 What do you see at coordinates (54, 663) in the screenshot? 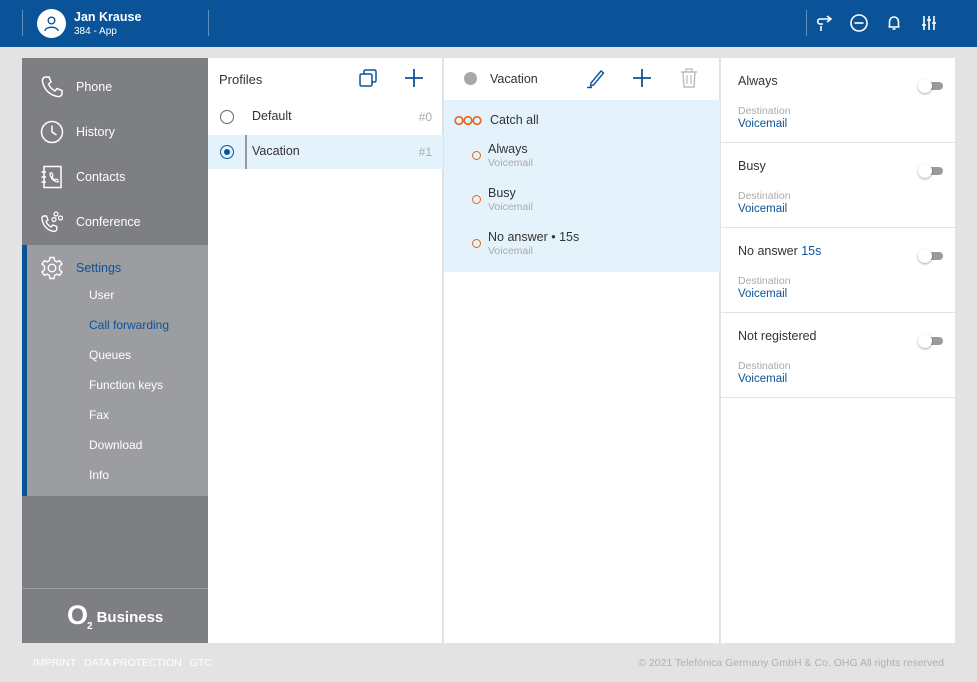
I see `imprint-link: IMPRINT` at bounding box center [54, 663].